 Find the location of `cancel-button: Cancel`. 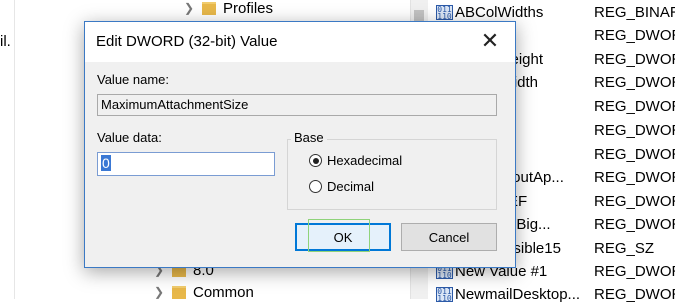

cancel-button: Cancel is located at coordinates (449, 237).